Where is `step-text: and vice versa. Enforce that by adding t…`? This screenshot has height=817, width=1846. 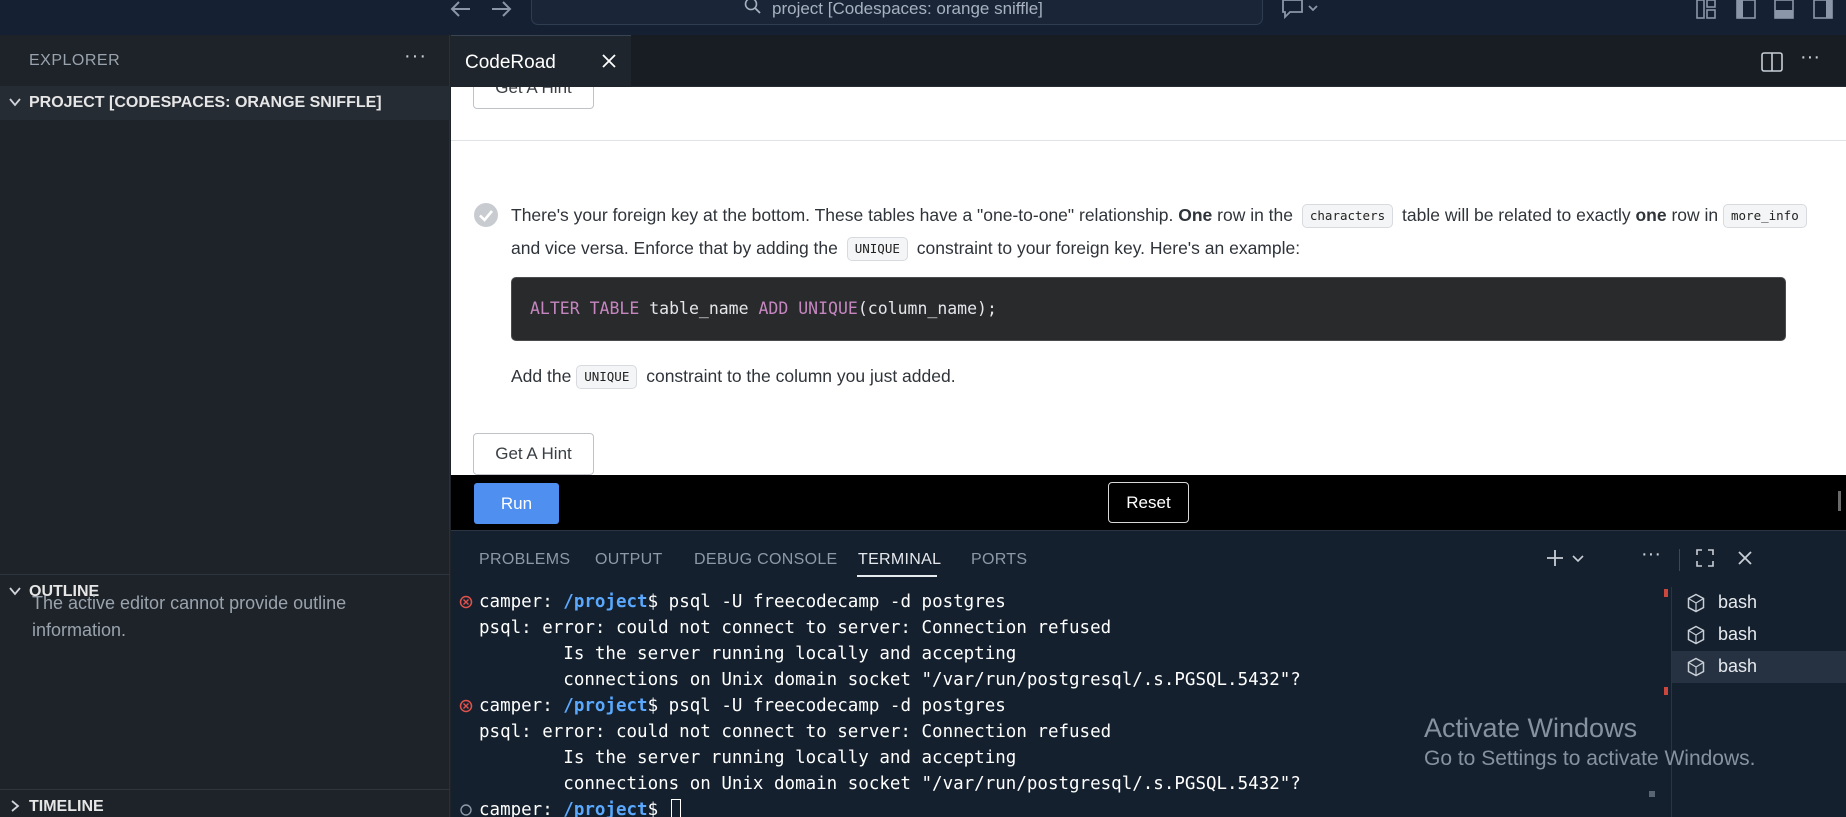 step-text: and vice versa. Enforce that by adding t… is located at coordinates (677, 248).